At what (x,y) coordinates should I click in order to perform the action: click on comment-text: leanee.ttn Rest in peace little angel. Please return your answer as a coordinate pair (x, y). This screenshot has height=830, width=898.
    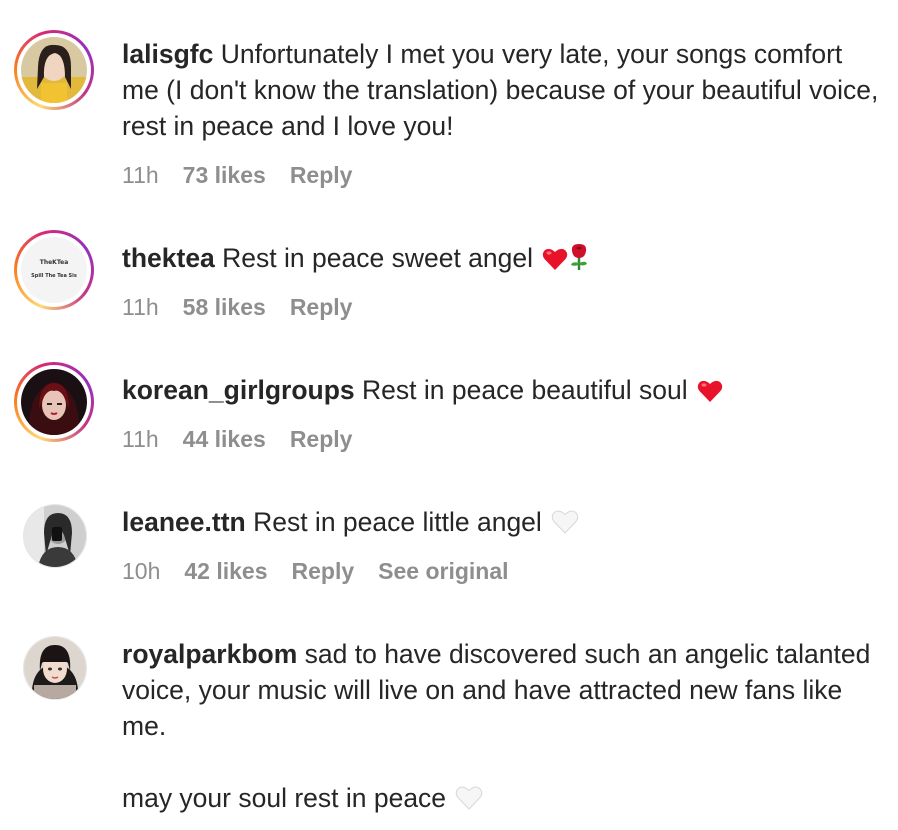
    Looking at the image, I should click on (502, 524).